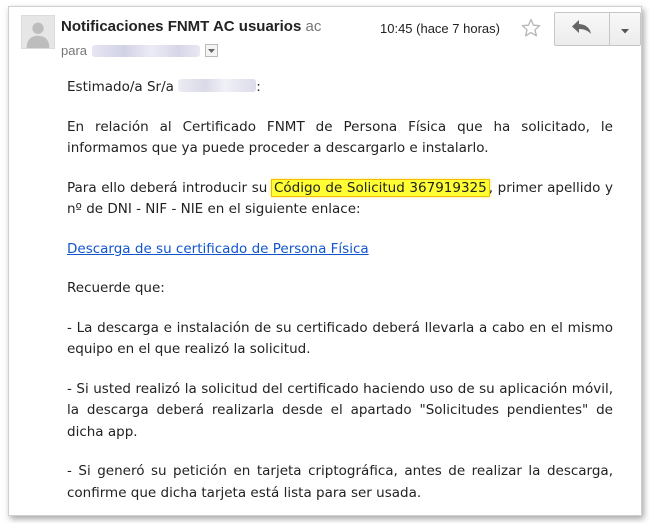 The width and height of the screenshot is (650, 523). Describe the element at coordinates (181, 26) in the screenshot. I see `sender-name: Notificaciones FNMT AC usuarios` at that location.